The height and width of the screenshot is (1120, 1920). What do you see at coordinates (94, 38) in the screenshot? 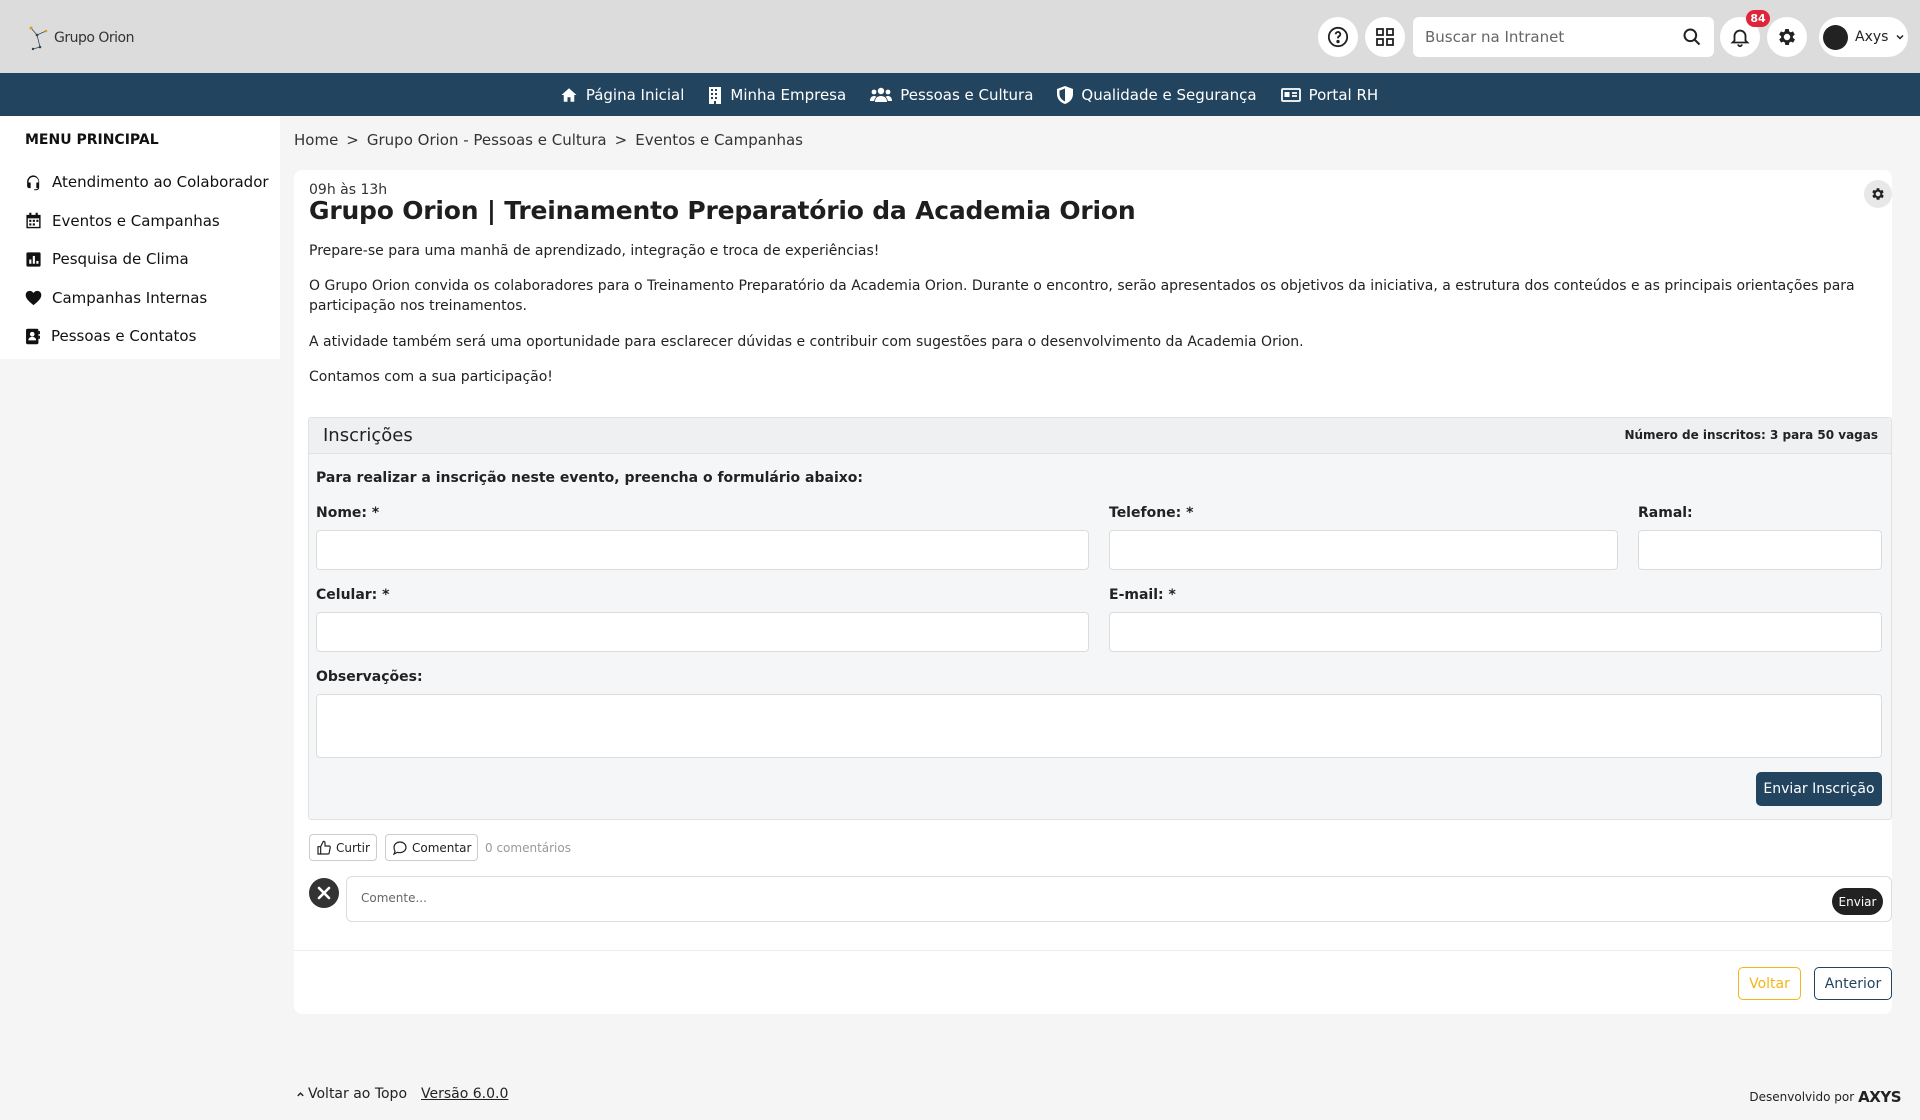
I see `logo-text: Grupo Orion` at bounding box center [94, 38].